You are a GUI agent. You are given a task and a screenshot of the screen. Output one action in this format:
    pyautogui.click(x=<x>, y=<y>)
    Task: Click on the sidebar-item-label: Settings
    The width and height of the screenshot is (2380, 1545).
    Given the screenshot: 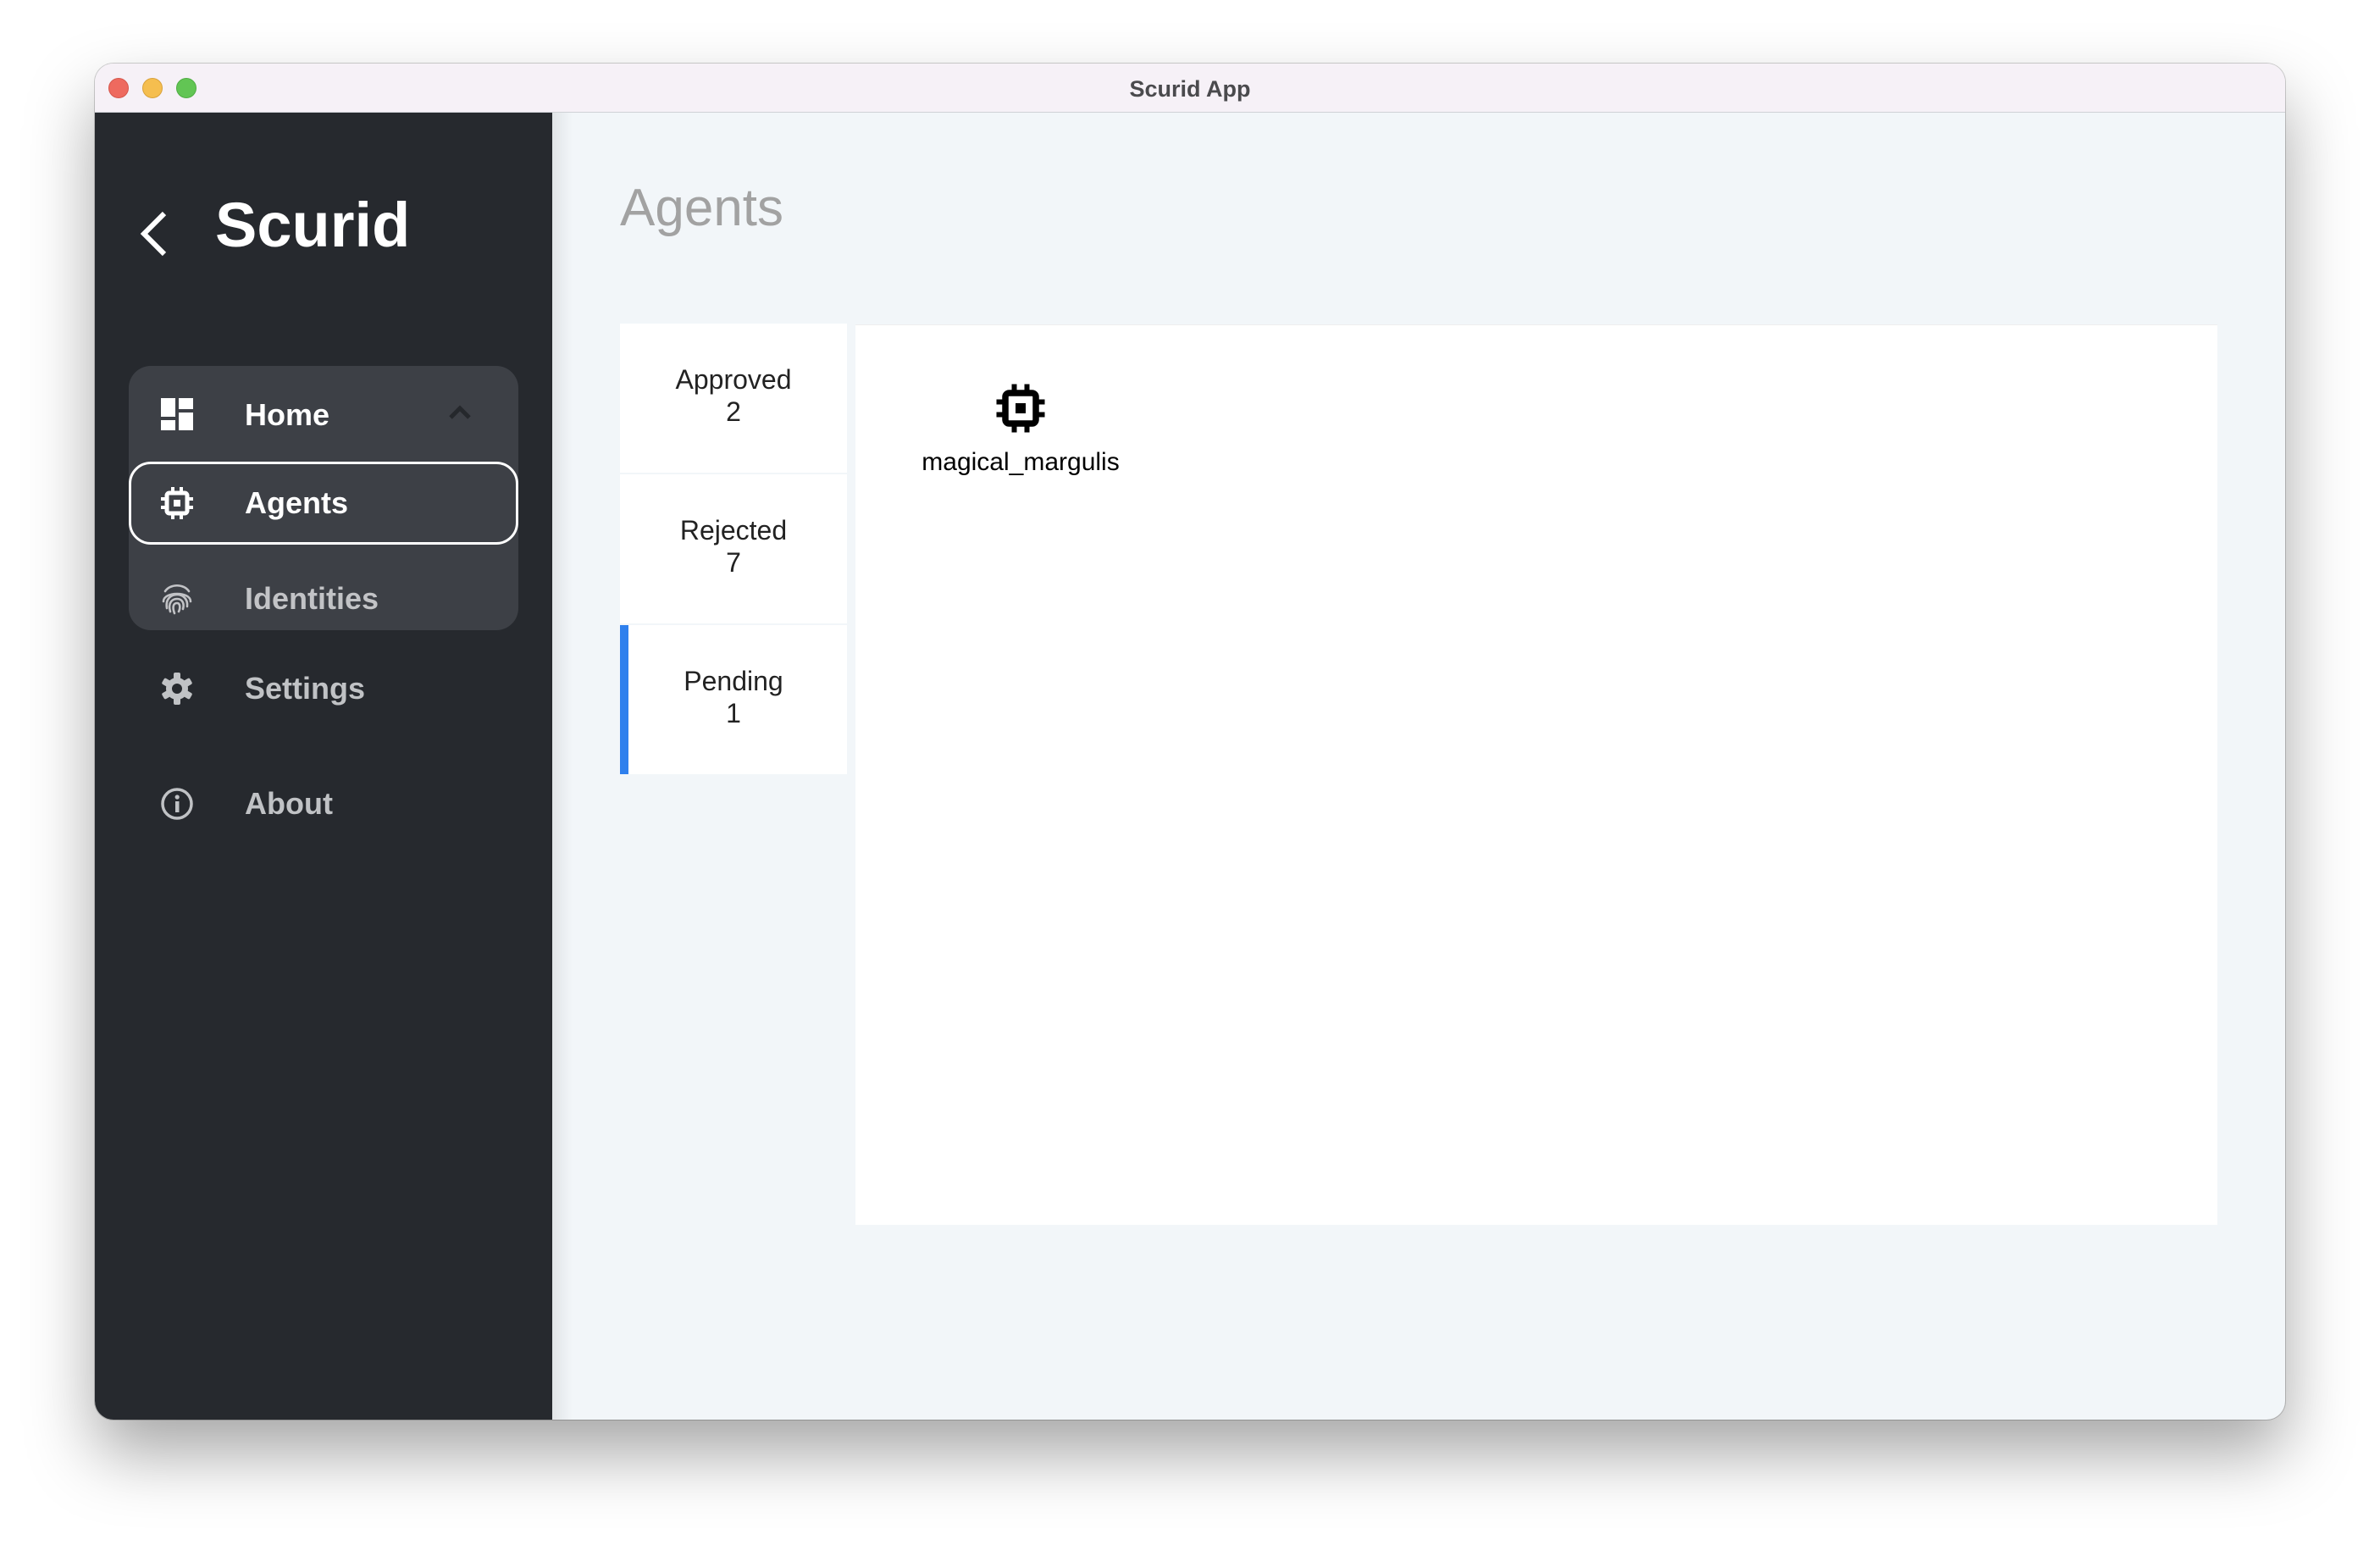 What is the action you would take?
    pyautogui.click(x=305, y=688)
    